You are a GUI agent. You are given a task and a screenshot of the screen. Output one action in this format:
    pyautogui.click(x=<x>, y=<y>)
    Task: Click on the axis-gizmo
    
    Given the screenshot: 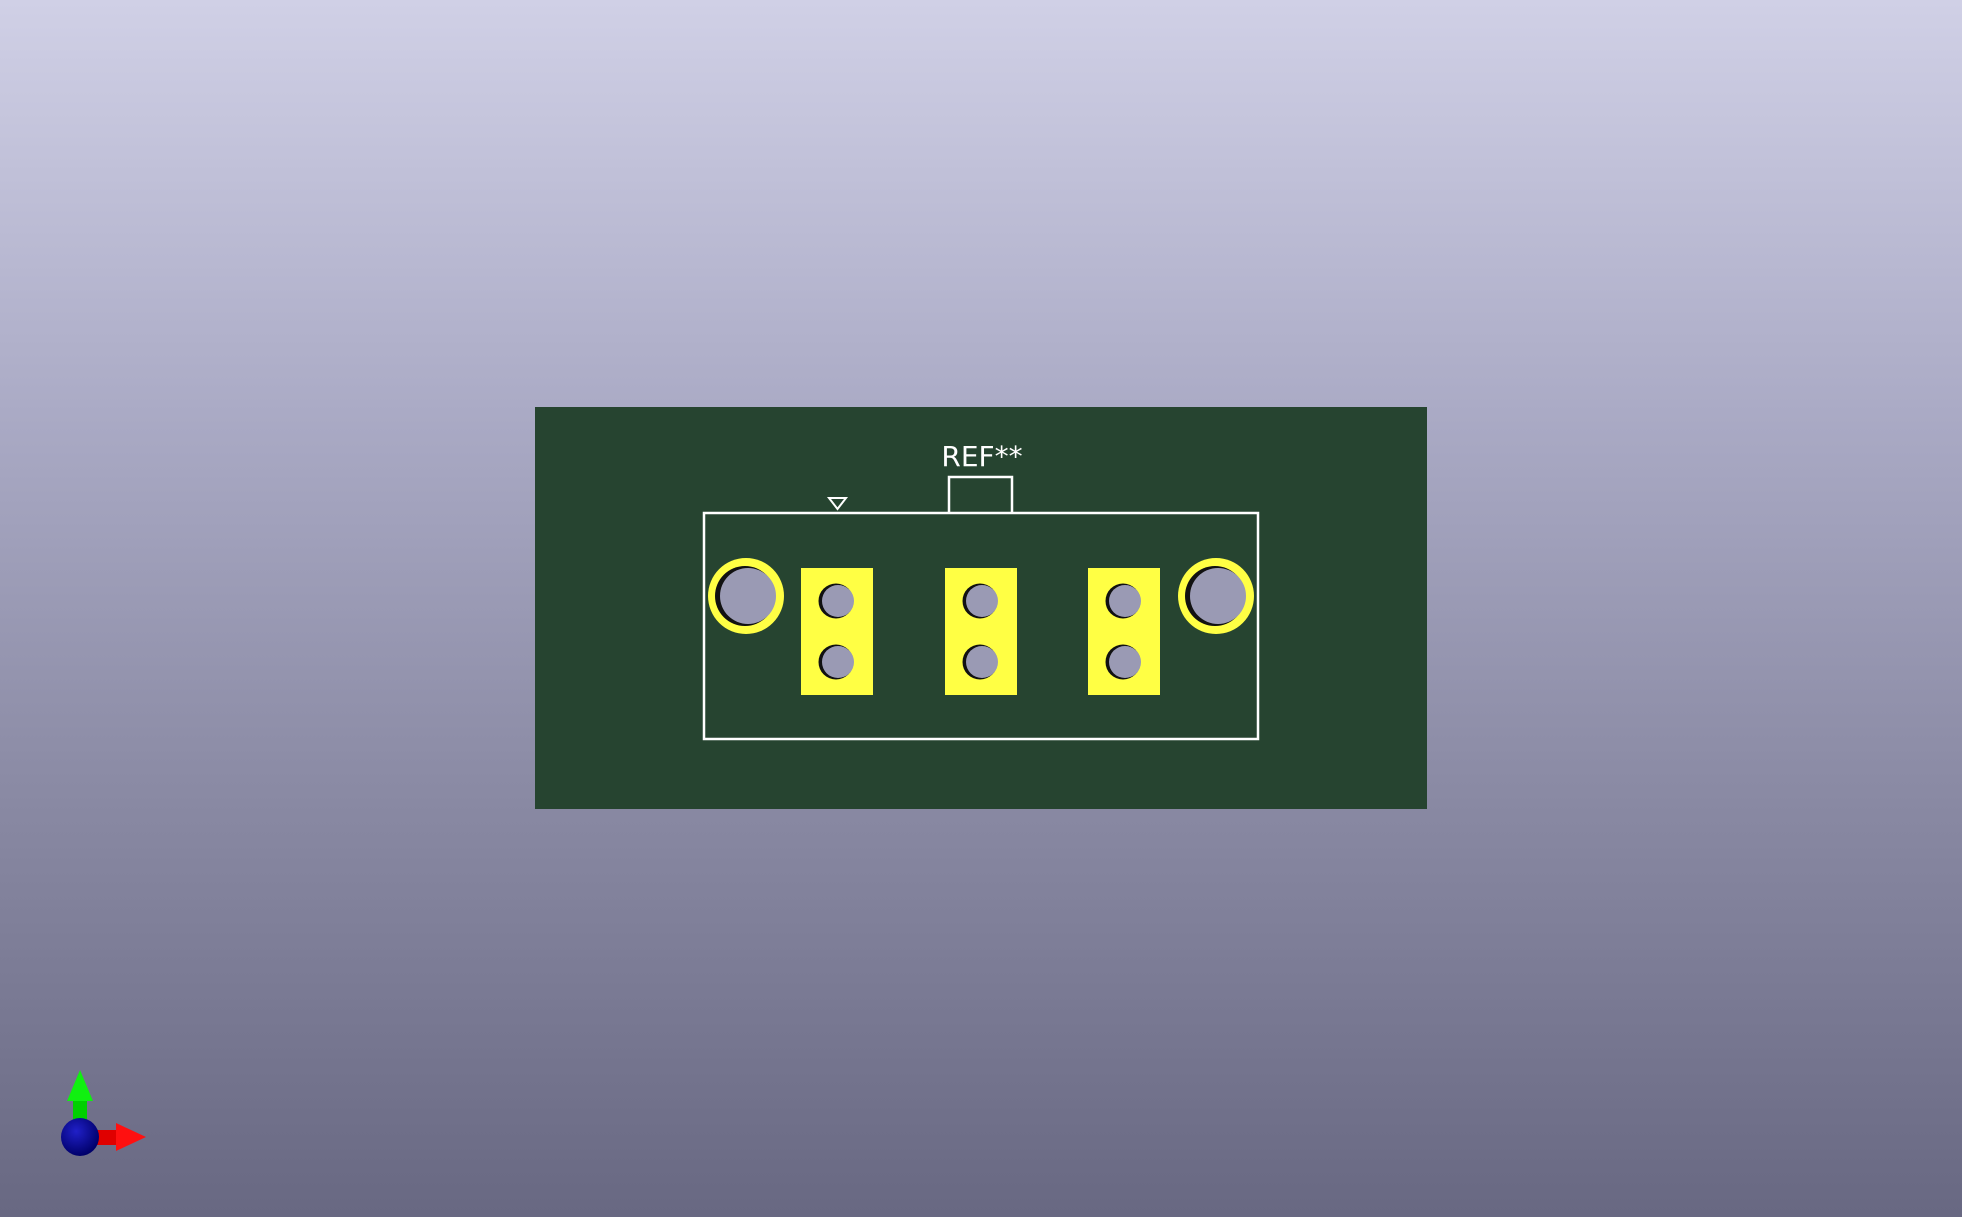 What is the action you would take?
    pyautogui.click(x=103, y=1113)
    